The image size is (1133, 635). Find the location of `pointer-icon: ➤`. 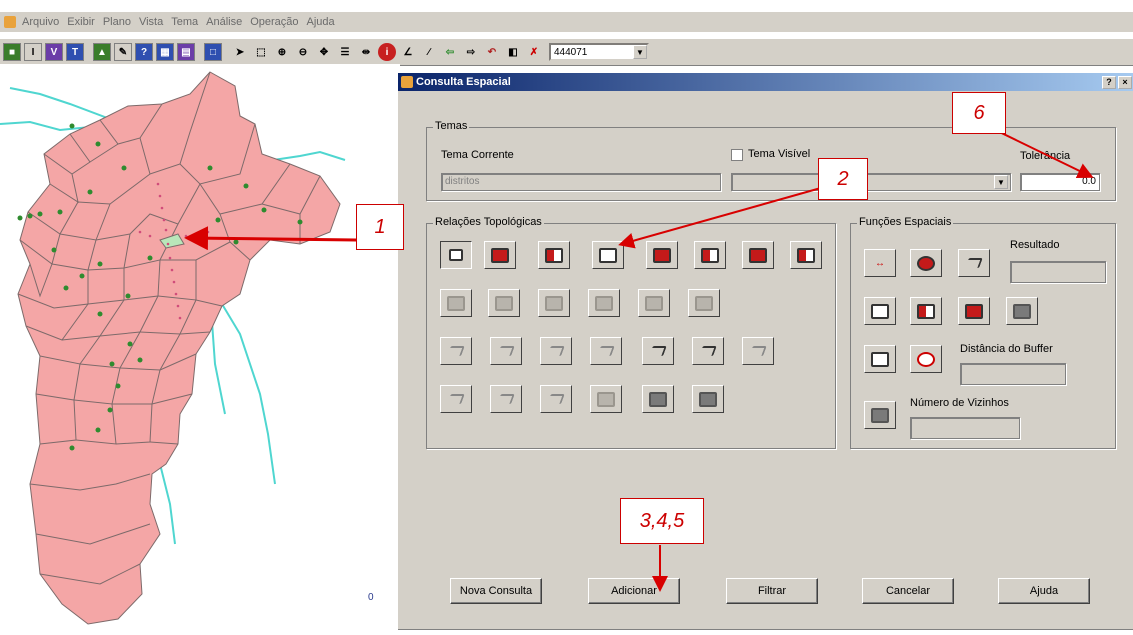

pointer-icon: ➤ is located at coordinates (240, 52).